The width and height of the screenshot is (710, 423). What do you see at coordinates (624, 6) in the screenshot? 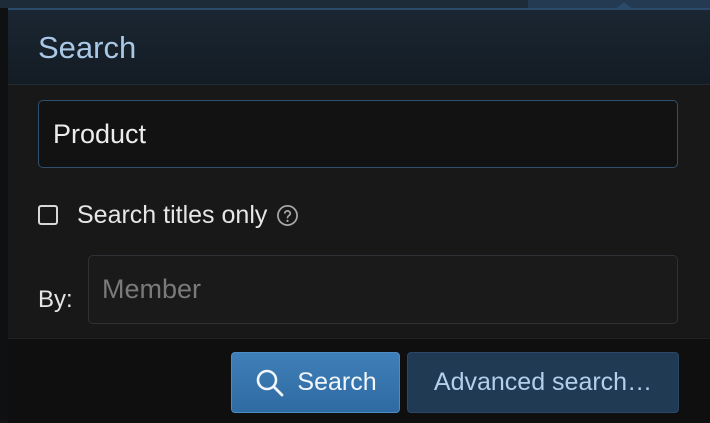
I see `popup-pointer-arrow` at bounding box center [624, 6].